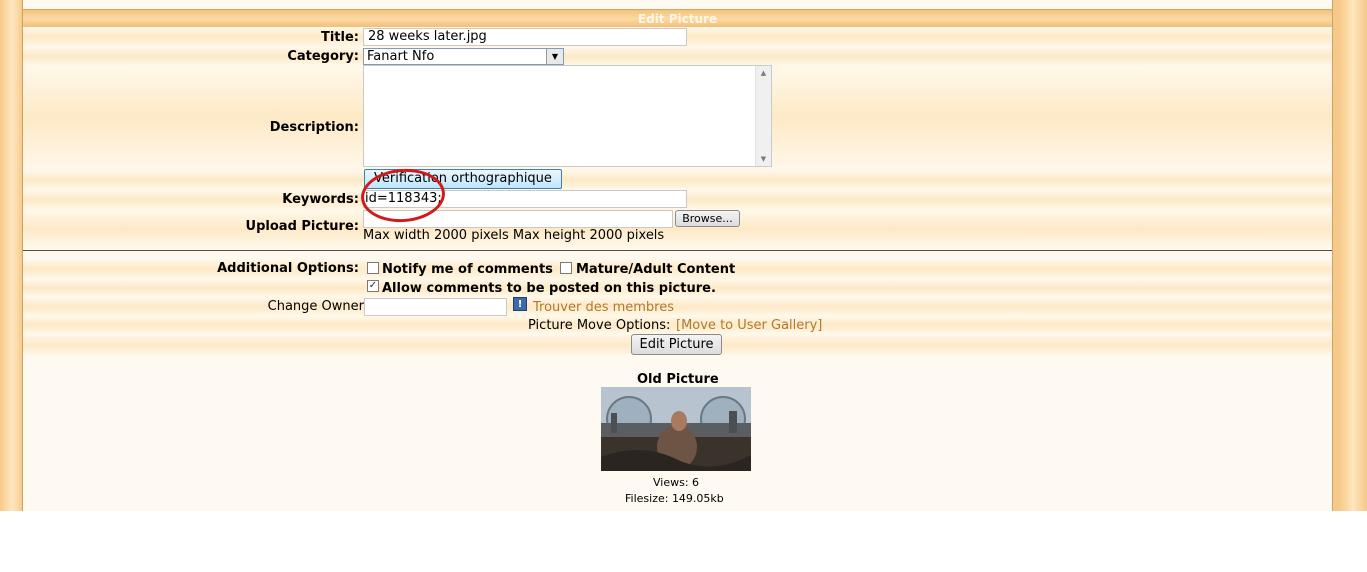 The width and height of the screenshot is (1367, 572). What do you see at coordinates (677, 250) in the screenshot?
I see `divider` at bounding box center [677, 250].